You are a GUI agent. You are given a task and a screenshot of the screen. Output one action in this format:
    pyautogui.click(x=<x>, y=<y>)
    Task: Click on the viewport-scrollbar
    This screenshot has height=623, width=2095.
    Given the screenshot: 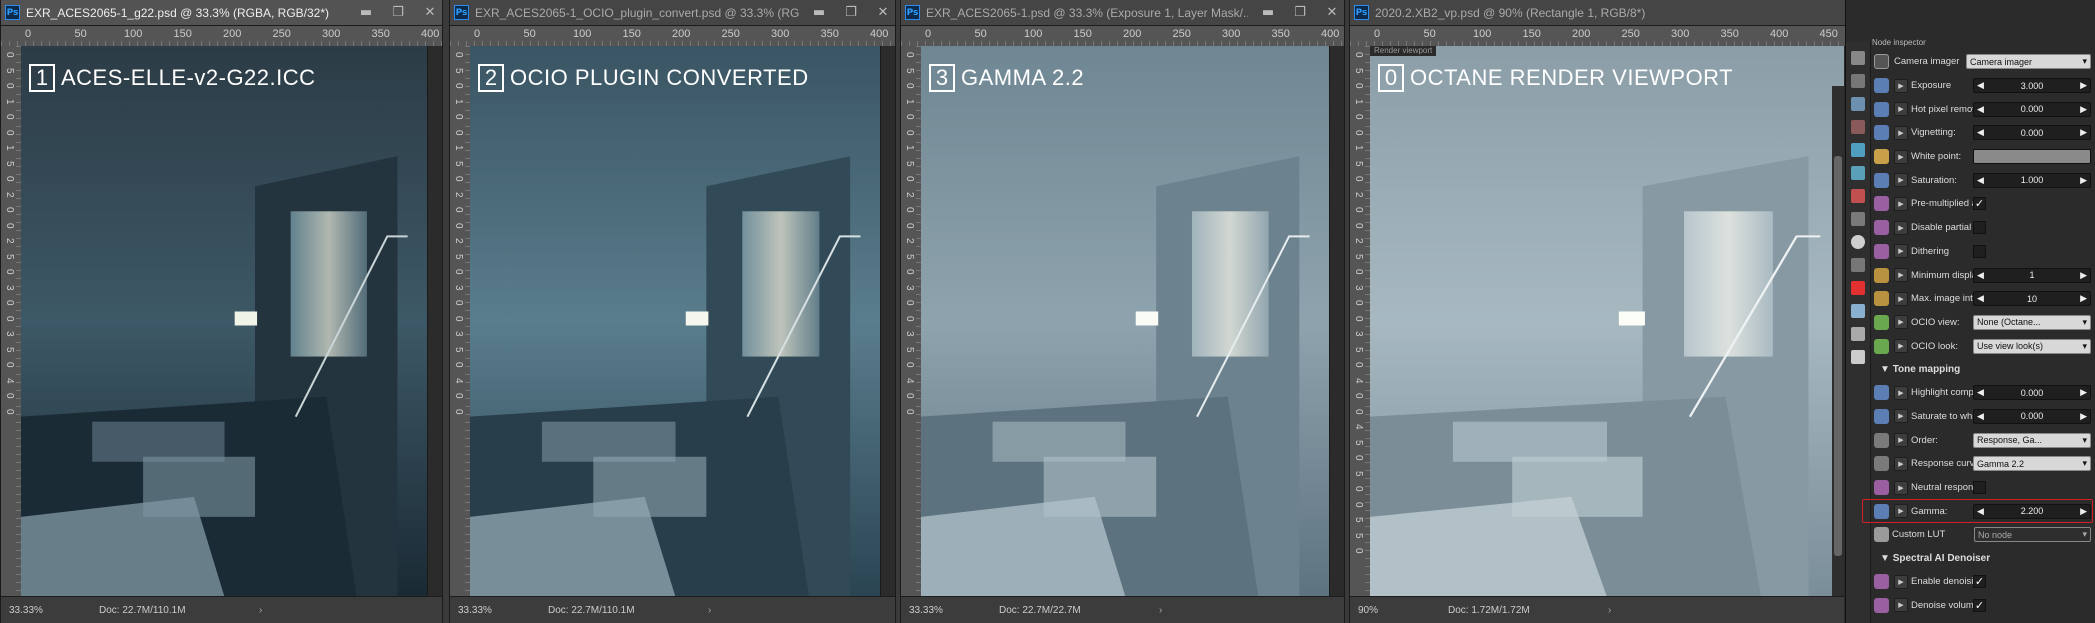 What is the action you would take?
    pyautogui.click(x=1838, y=341)
    